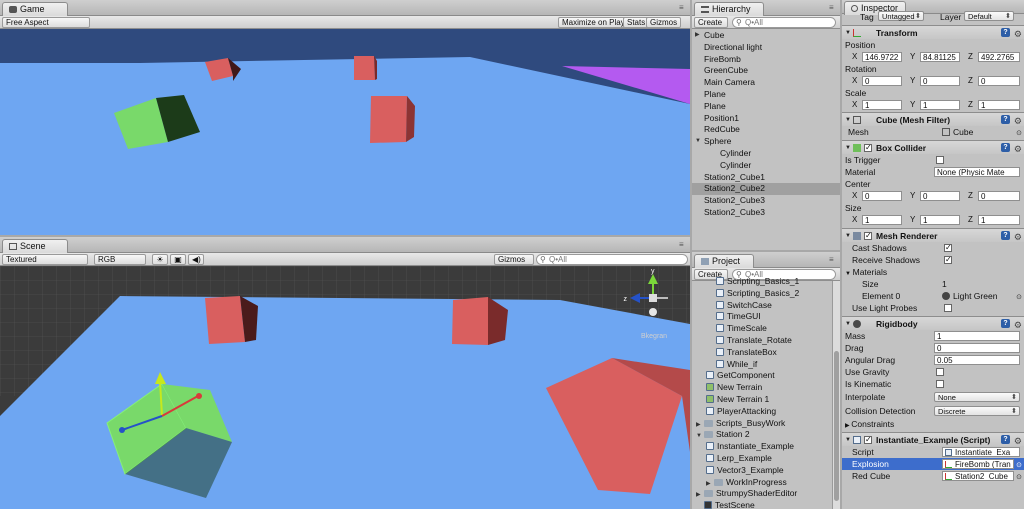  What do you see at coordinates (978, 476) in the screenshot?
I see `red-cube-field: Station2_Cube` at bounding box center [978, 476].